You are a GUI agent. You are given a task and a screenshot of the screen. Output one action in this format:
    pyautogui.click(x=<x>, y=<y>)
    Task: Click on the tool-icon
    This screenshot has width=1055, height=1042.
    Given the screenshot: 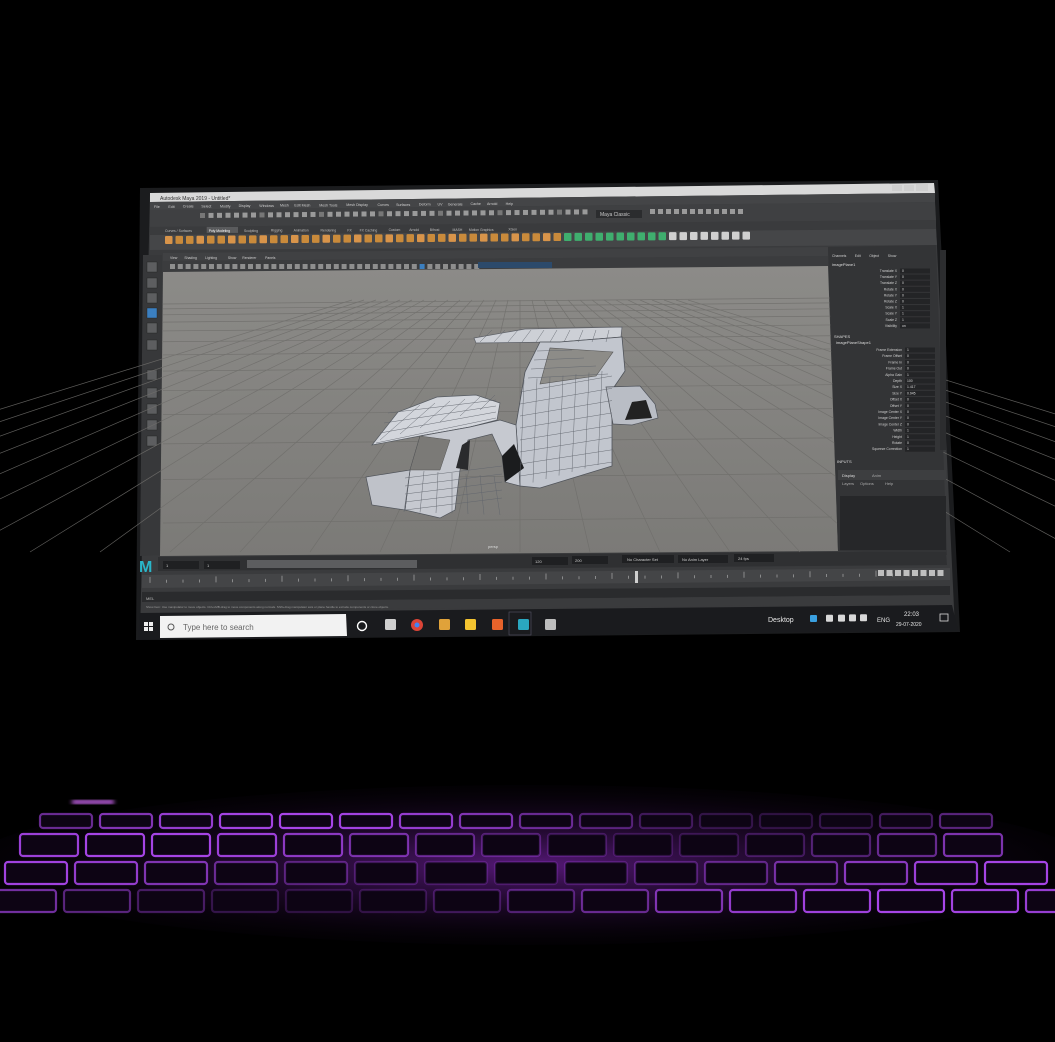 What is the action you would take?
    pyautogui.click(x=152, y=345)
    